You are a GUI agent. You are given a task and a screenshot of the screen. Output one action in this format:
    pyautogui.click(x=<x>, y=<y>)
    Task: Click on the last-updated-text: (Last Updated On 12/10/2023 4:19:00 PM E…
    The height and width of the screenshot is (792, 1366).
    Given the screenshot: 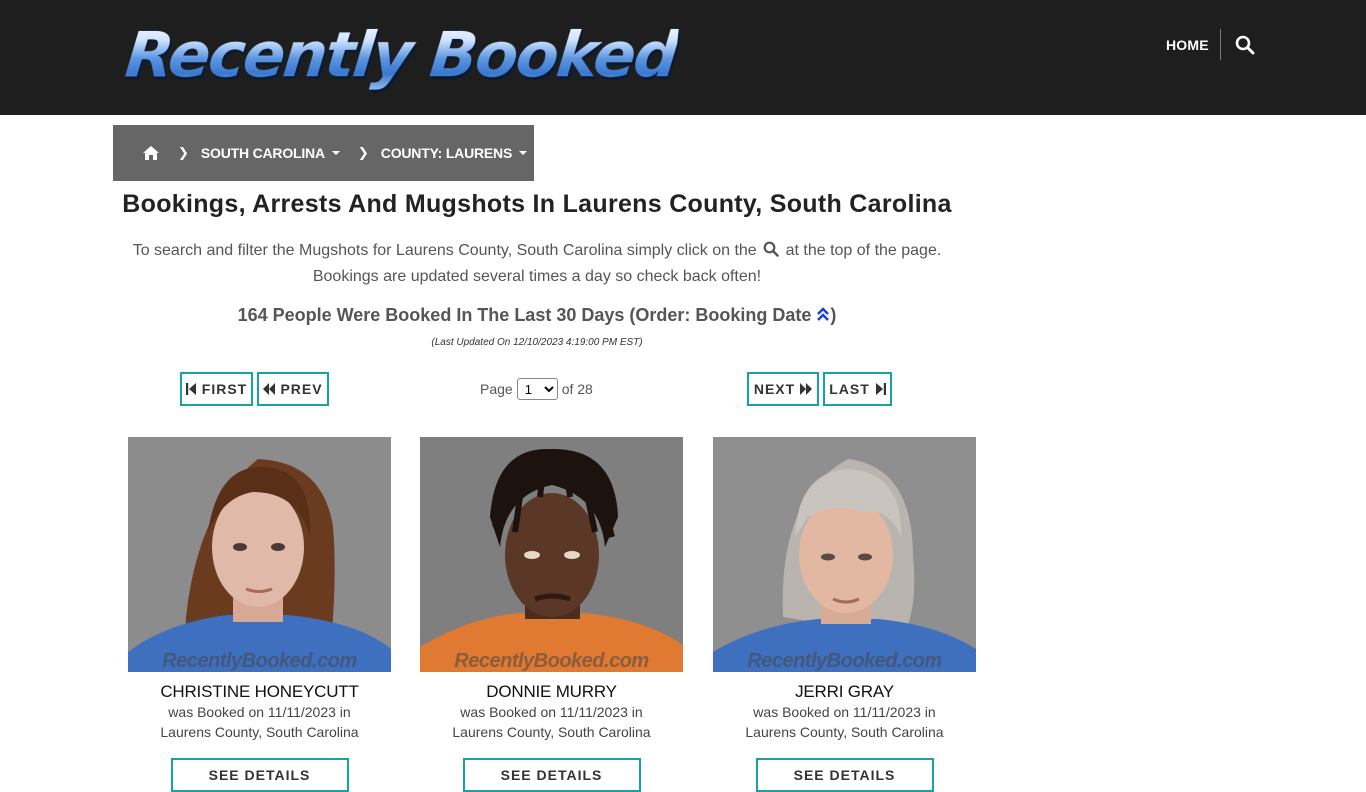 What is the action you would take?
    pyautogui.click(x=537, y=342)
    